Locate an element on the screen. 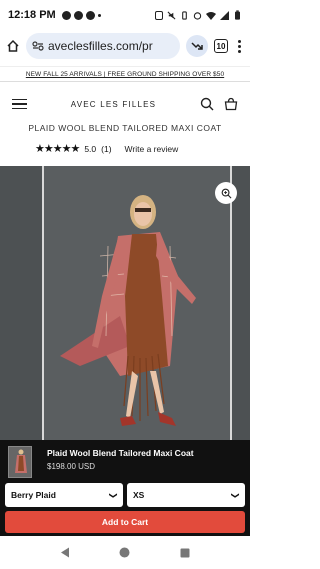 This screenshot has width=320, height=569. trending-down-icon is located at coordinates (196, 46).